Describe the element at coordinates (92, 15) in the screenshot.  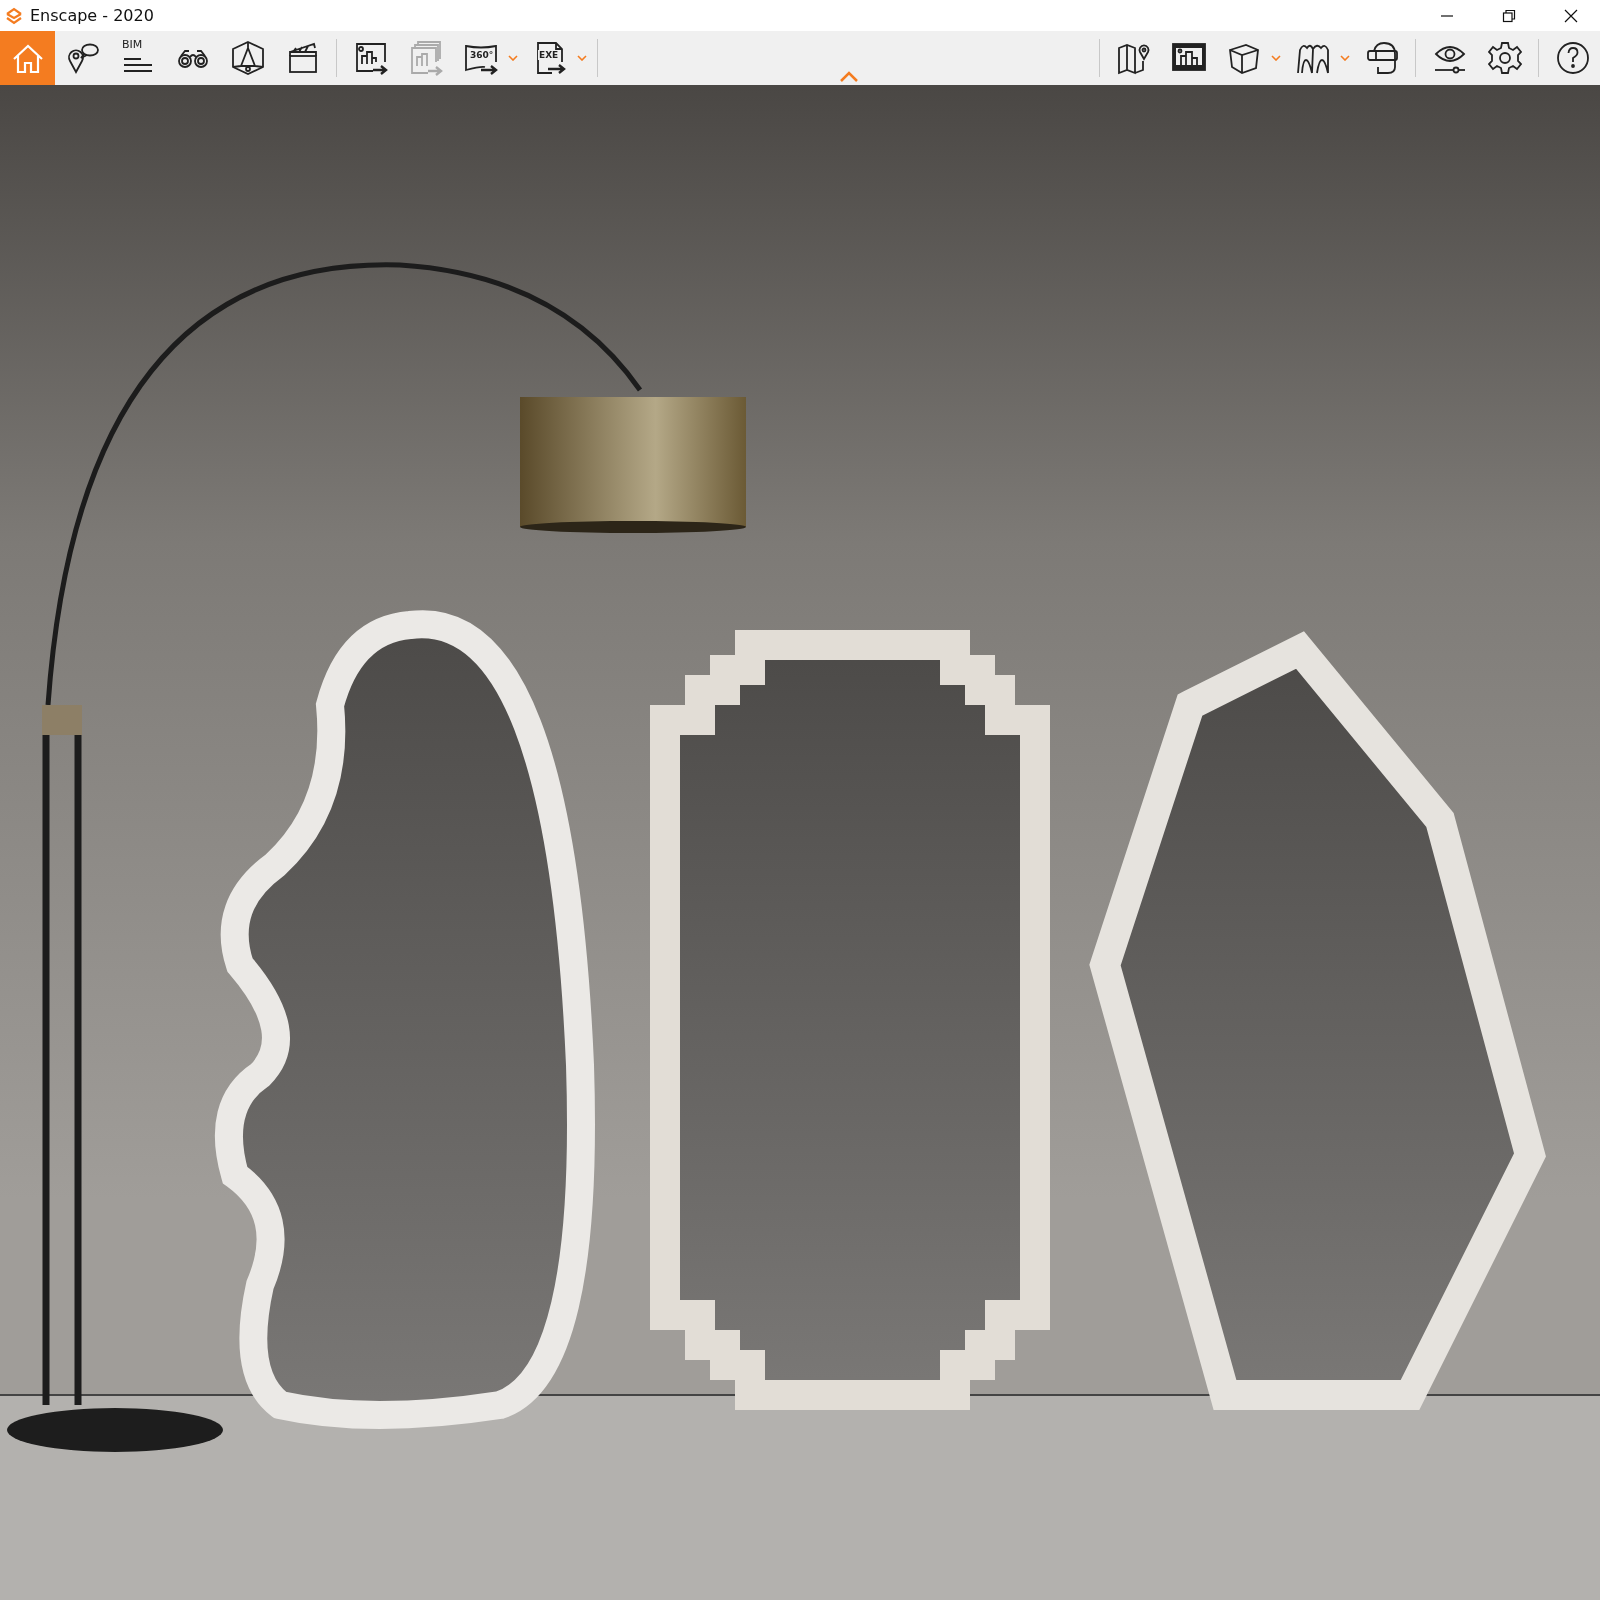
I see `window-title: Enscape - 2020` at that location.